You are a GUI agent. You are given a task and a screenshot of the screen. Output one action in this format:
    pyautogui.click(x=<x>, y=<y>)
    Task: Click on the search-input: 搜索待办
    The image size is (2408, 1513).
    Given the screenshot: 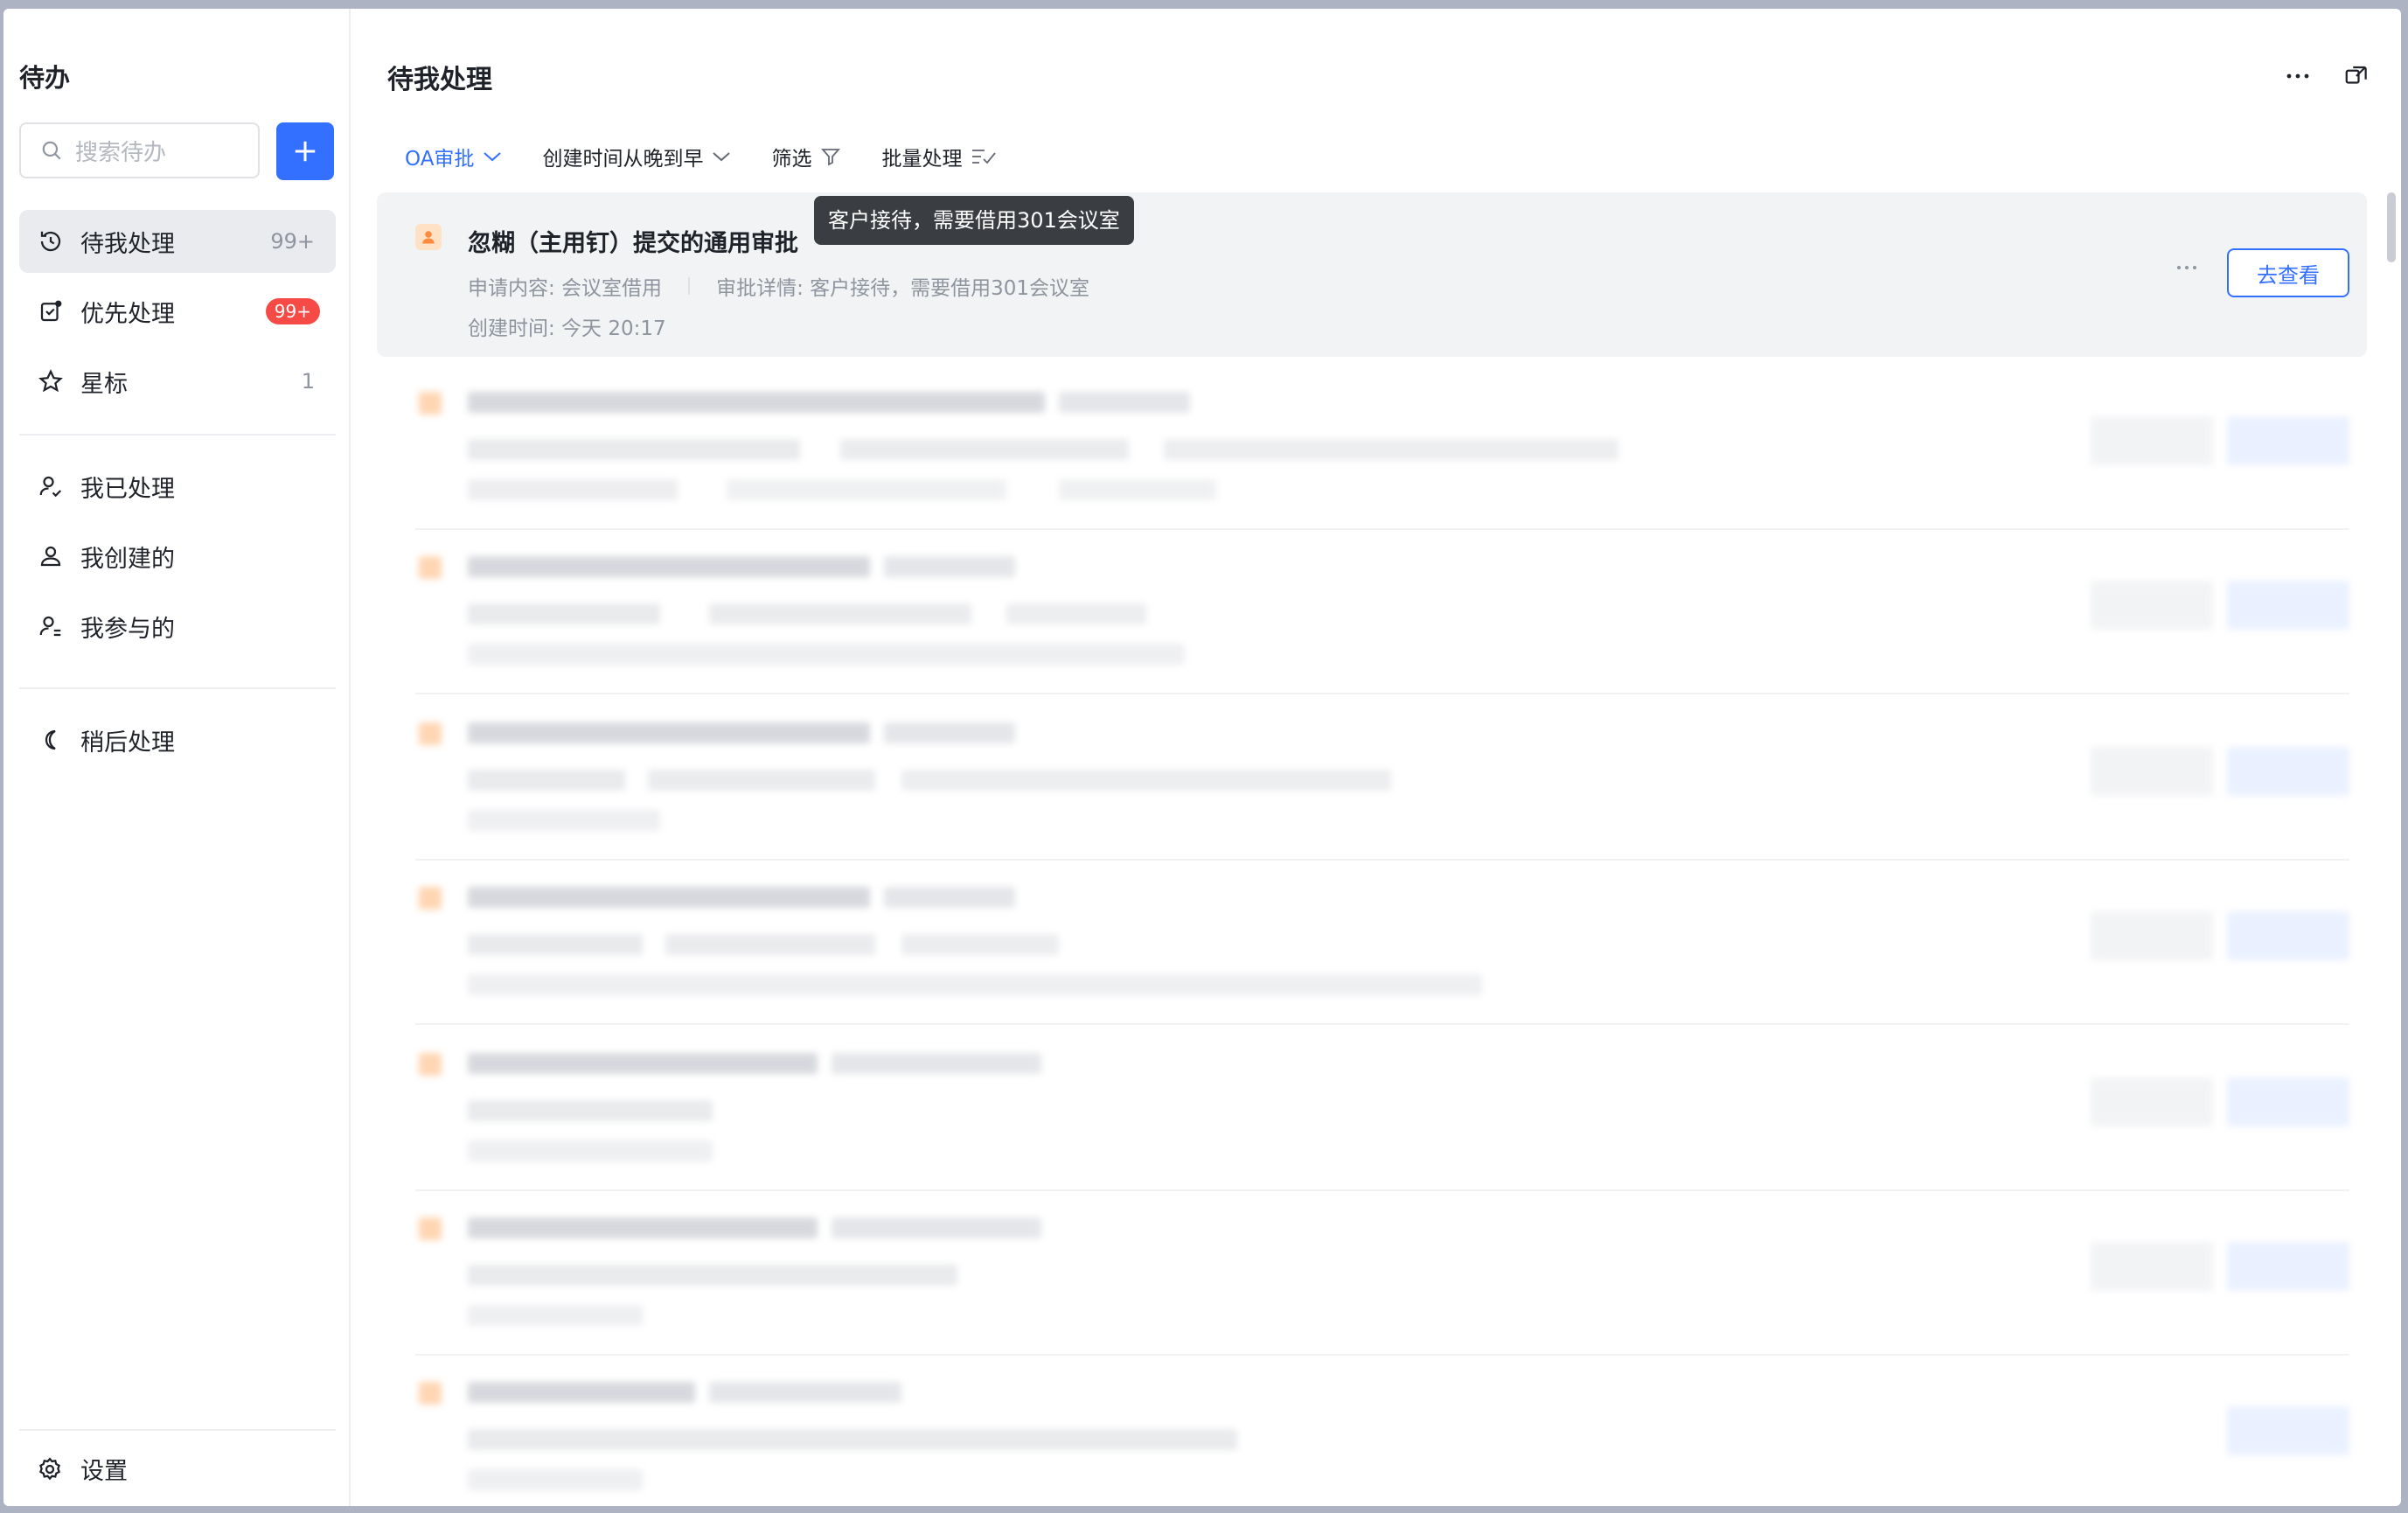 What is the action you would take?
    pyautogui.click(x=139, y=150)
    